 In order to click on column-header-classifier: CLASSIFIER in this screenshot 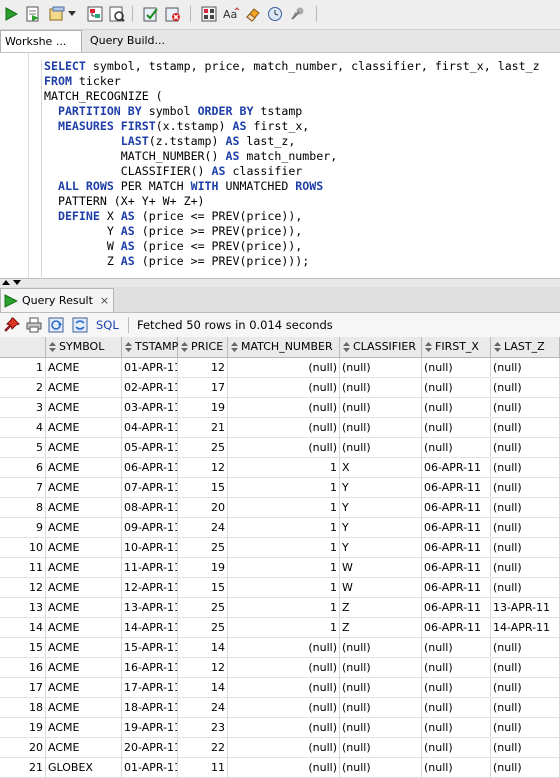, I will do `click(381, 347)`.